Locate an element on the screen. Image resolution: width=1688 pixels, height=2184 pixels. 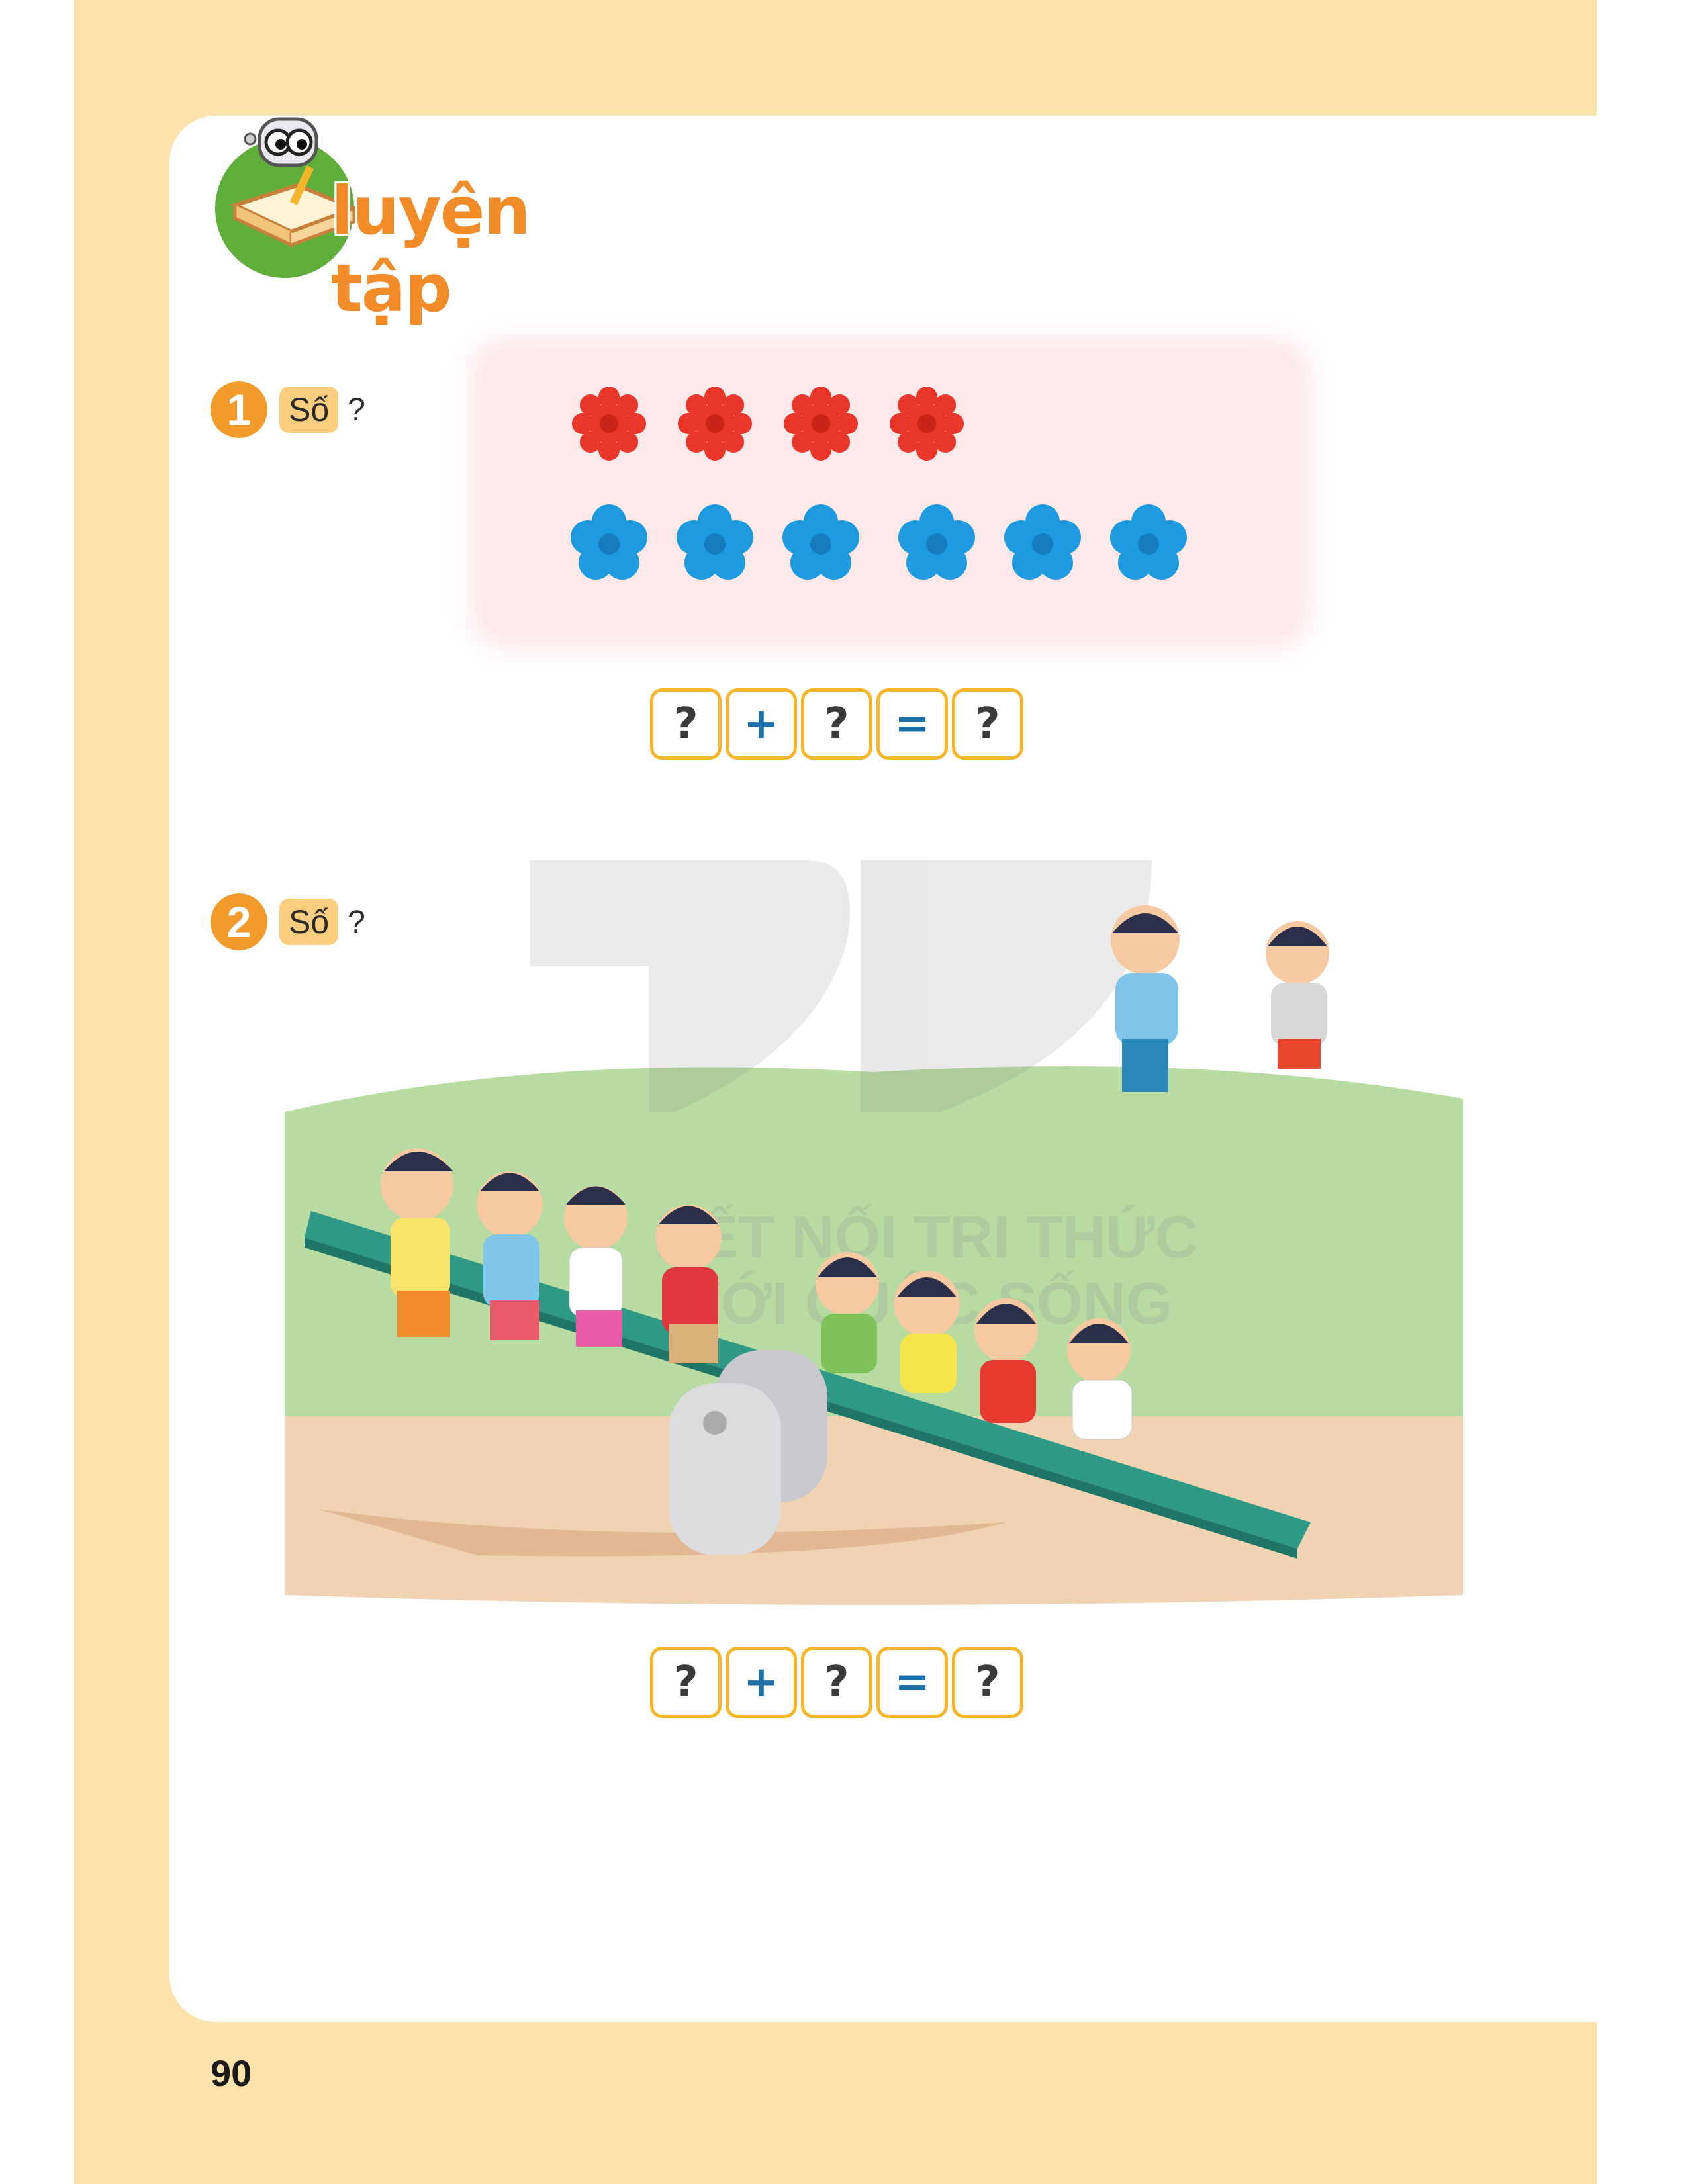
exercise-badge: Số is located at coordinates (309, 410).